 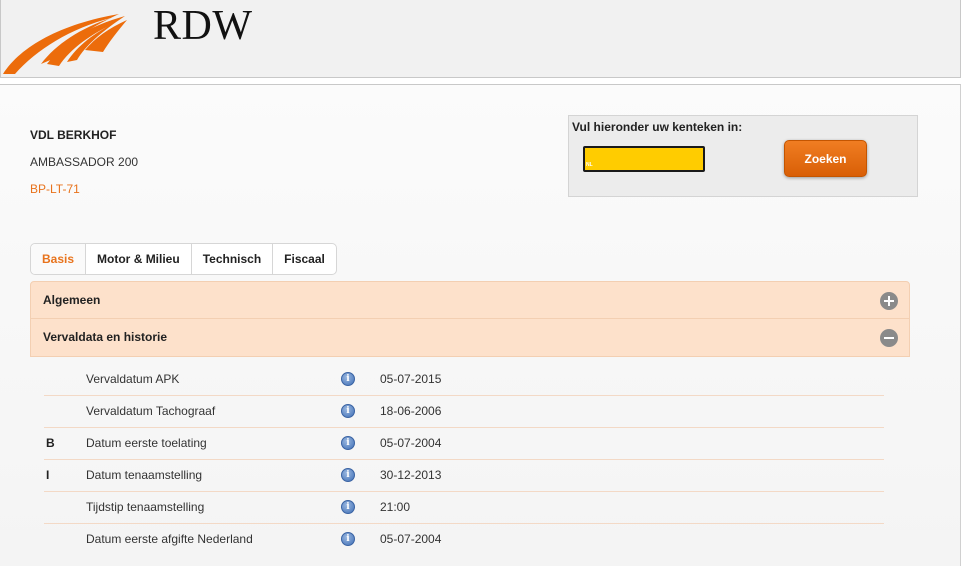 What do you see at coordinates (464, 444) in the screenshot?
I see `list-item: B Datum eerste toelating i 05-07-2004` at bounding box center [464, 444].